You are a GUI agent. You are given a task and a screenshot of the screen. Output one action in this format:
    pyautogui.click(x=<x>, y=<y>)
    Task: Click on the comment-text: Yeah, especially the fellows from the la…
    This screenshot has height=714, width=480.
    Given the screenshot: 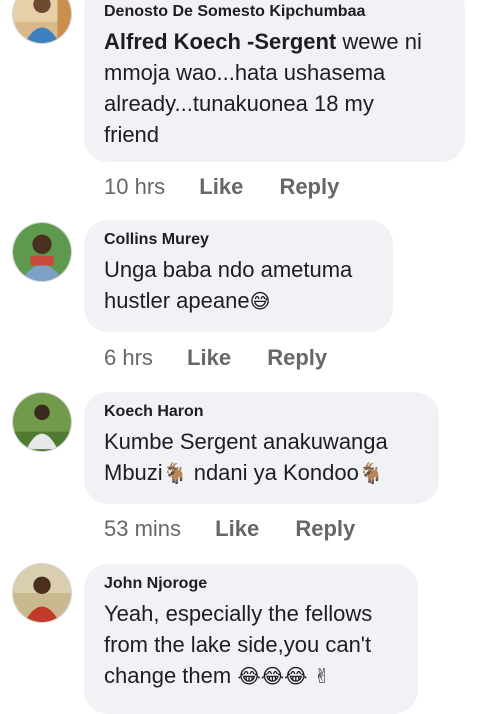 What is the action you would take?
    pyautogui.click(x=238, y=644)
    